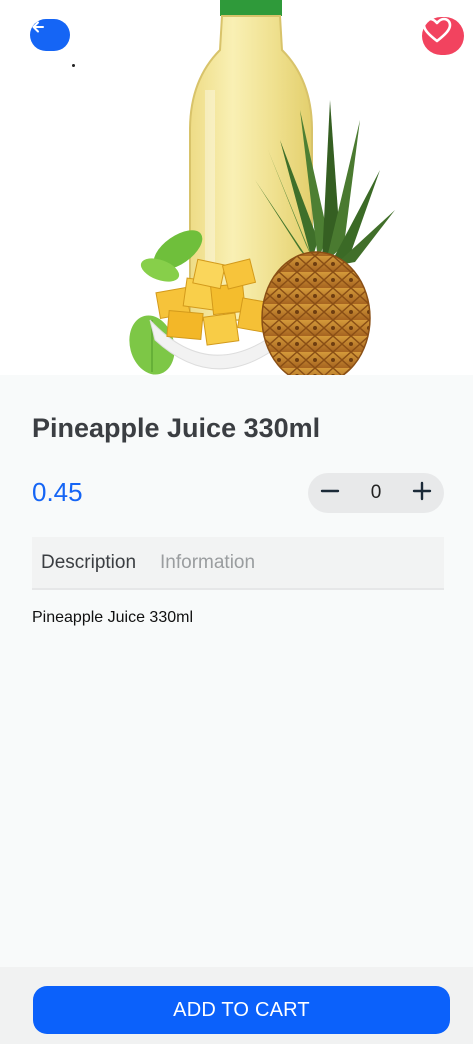  Describe the element at coordinates (443, 36) in the screenshot. I see `favorite-button` at that location.